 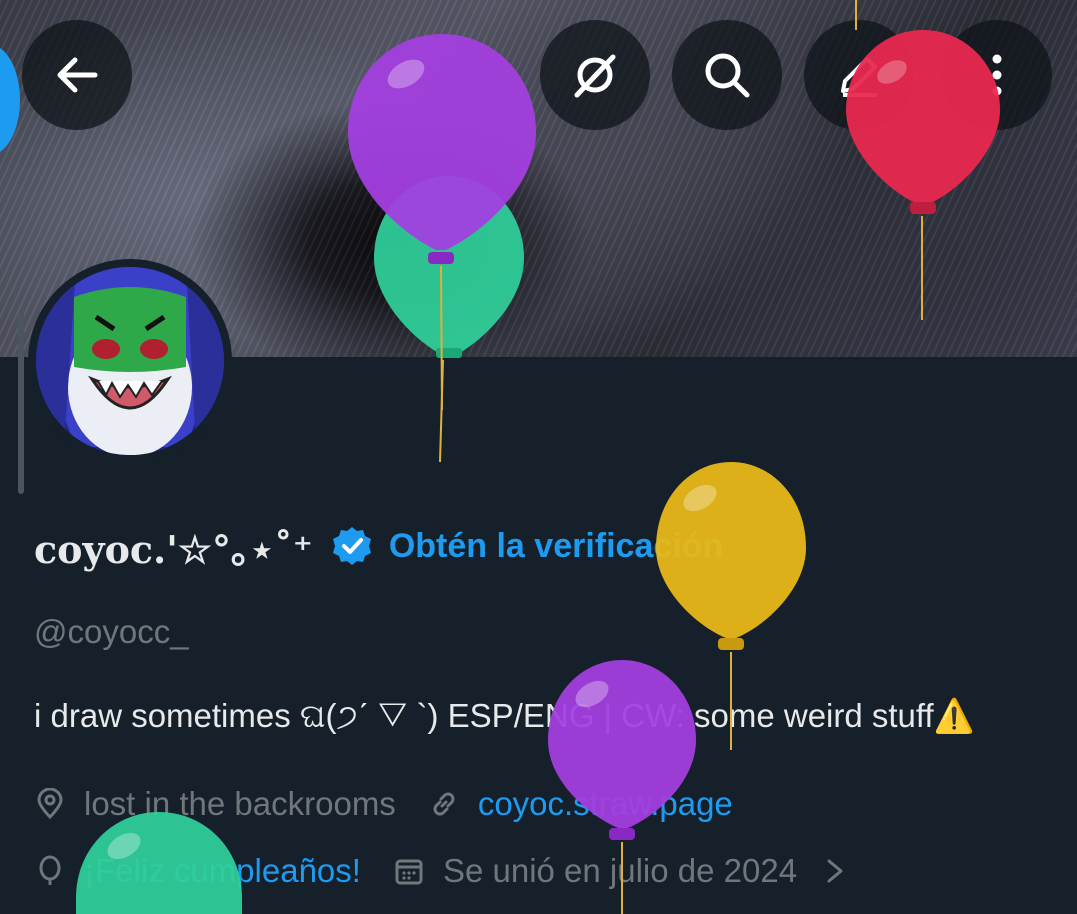 I want to click on avatar-image, so click(x=130, y=361).